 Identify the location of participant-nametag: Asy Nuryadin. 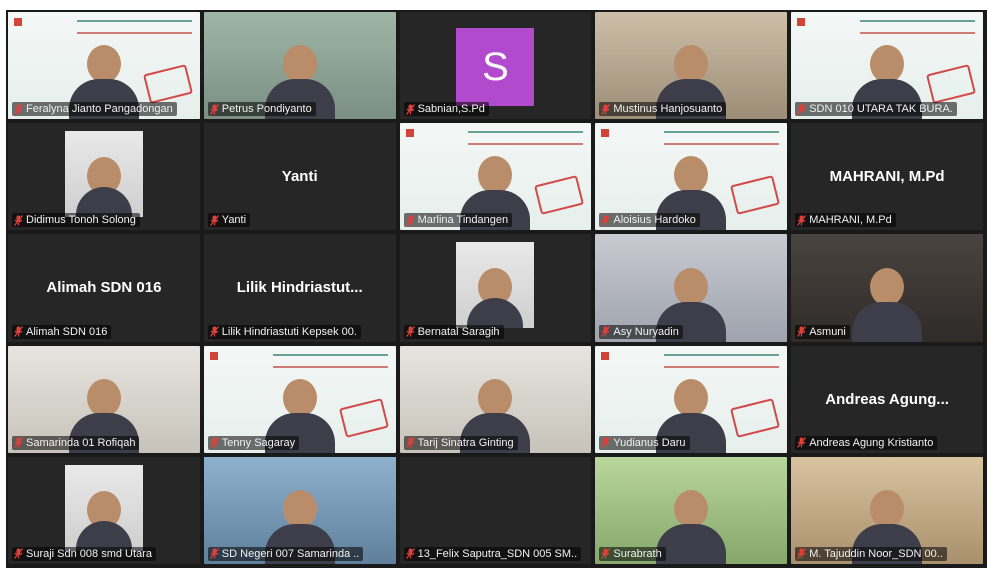
(641, 331).